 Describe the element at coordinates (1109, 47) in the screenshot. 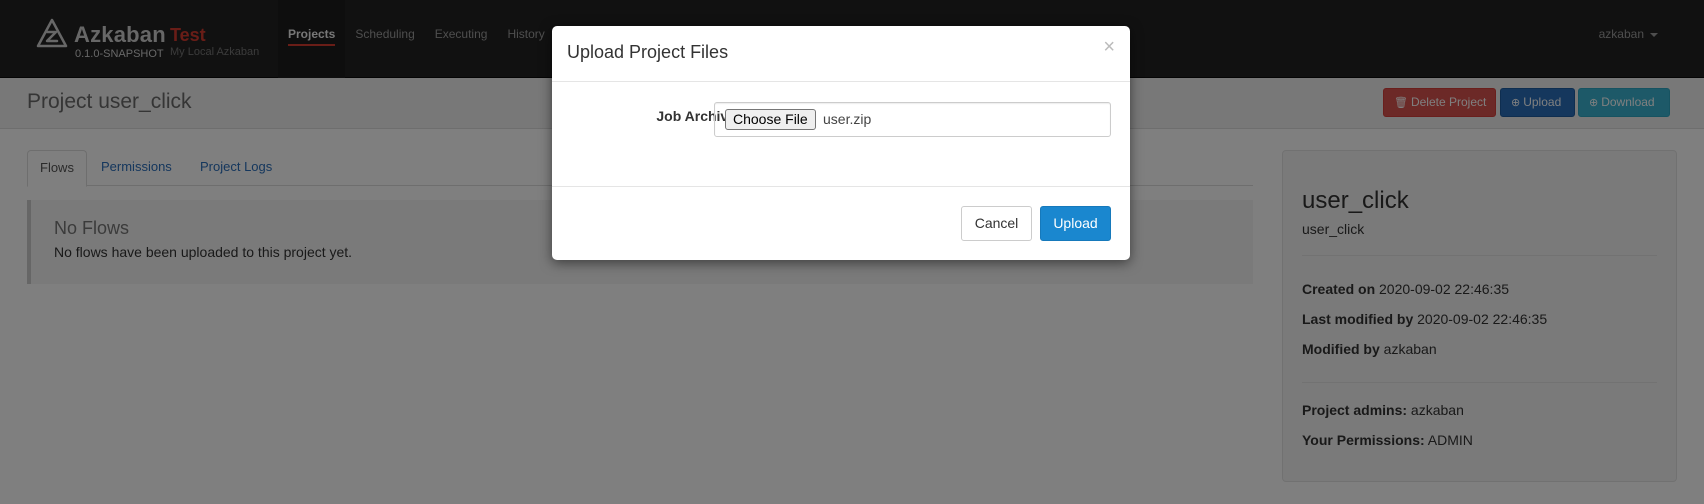

I see `close-icon: ×` at that location.